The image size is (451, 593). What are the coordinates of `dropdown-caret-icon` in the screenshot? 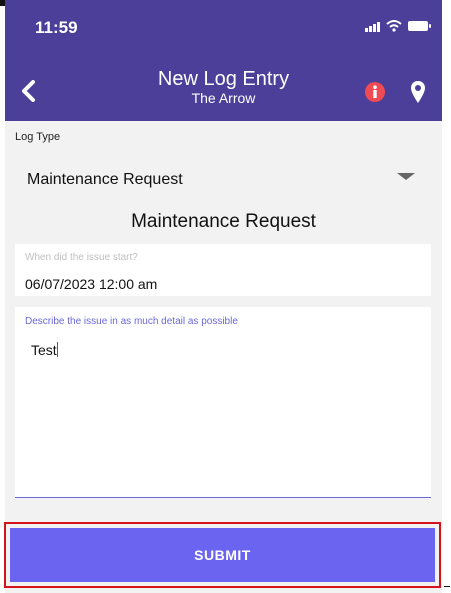 It's located at (406, 176).